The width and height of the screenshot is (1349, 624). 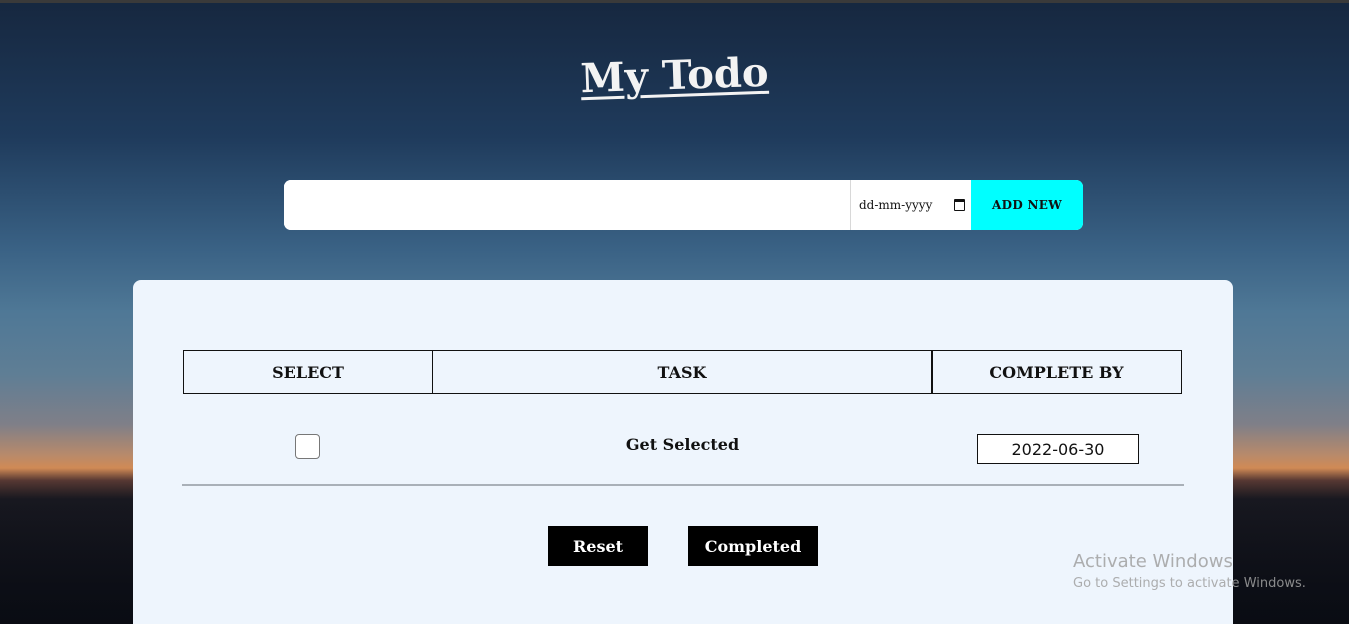 I want to click on watermark-title: Activate Windows, so click(x=1153, y=561).